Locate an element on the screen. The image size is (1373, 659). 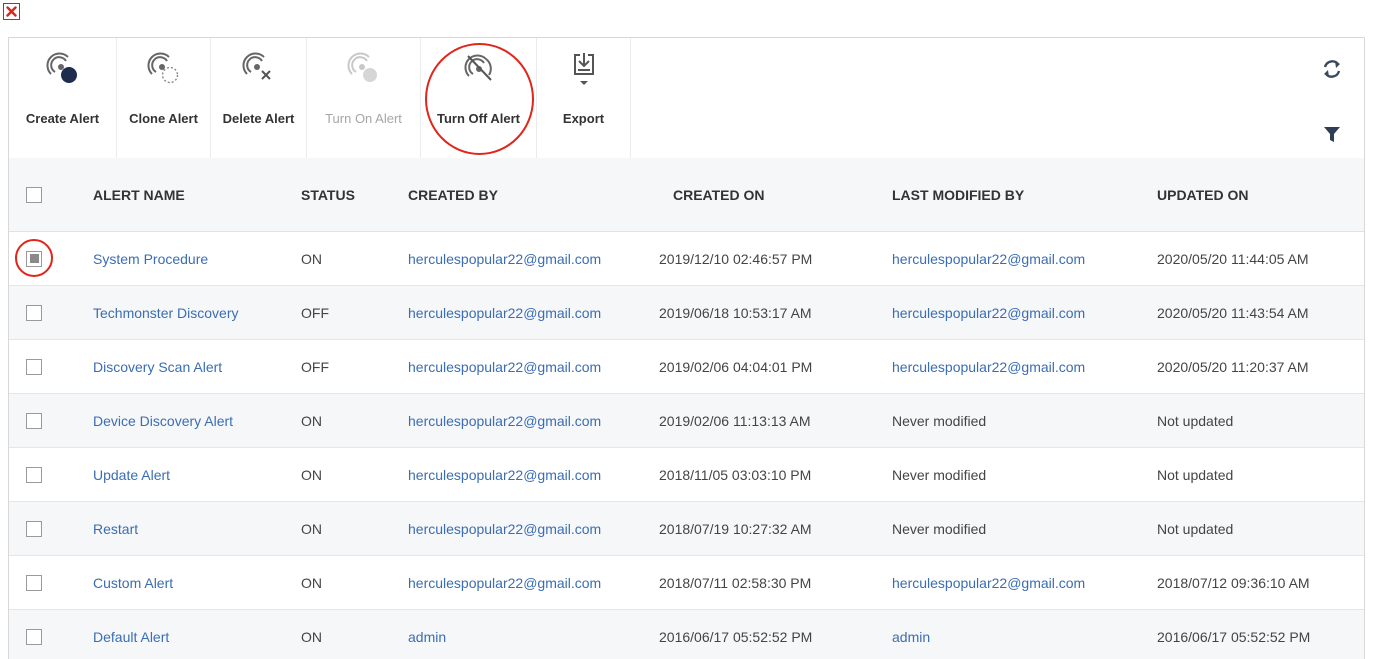
turn-on-alert-icon is located at coordinates (362, 67).